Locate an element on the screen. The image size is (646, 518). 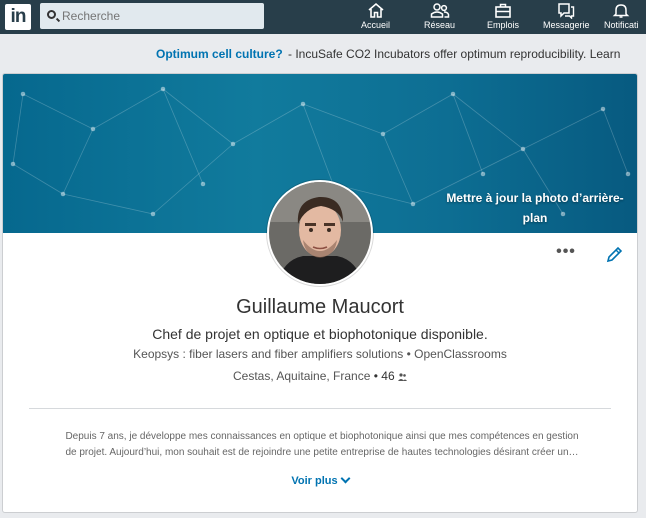
connections-icon is located at coordinates (402, 377).